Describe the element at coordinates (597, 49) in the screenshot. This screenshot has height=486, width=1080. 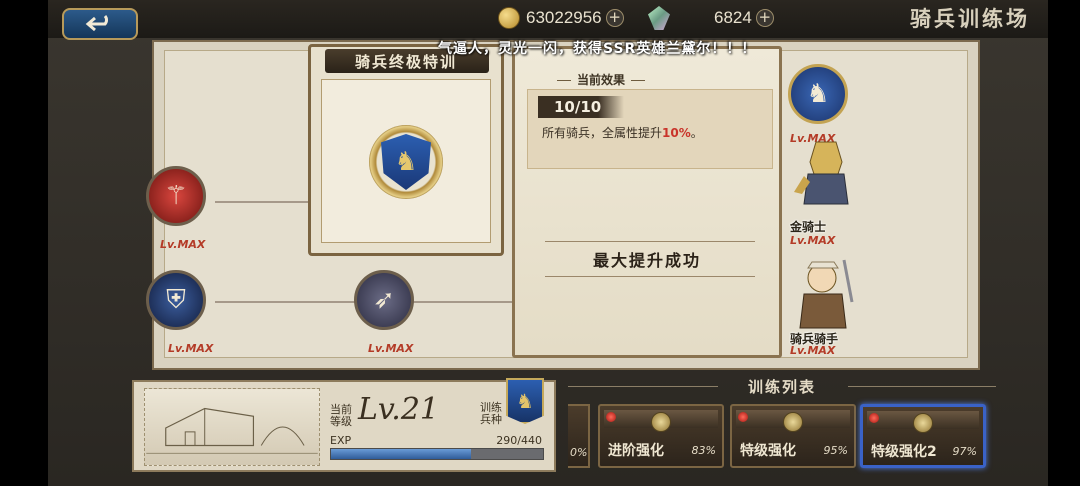
I see `scrolling-notice: 气逼人，灵光一闪，获得SSR英雄兰黛尔！！！` at that location.